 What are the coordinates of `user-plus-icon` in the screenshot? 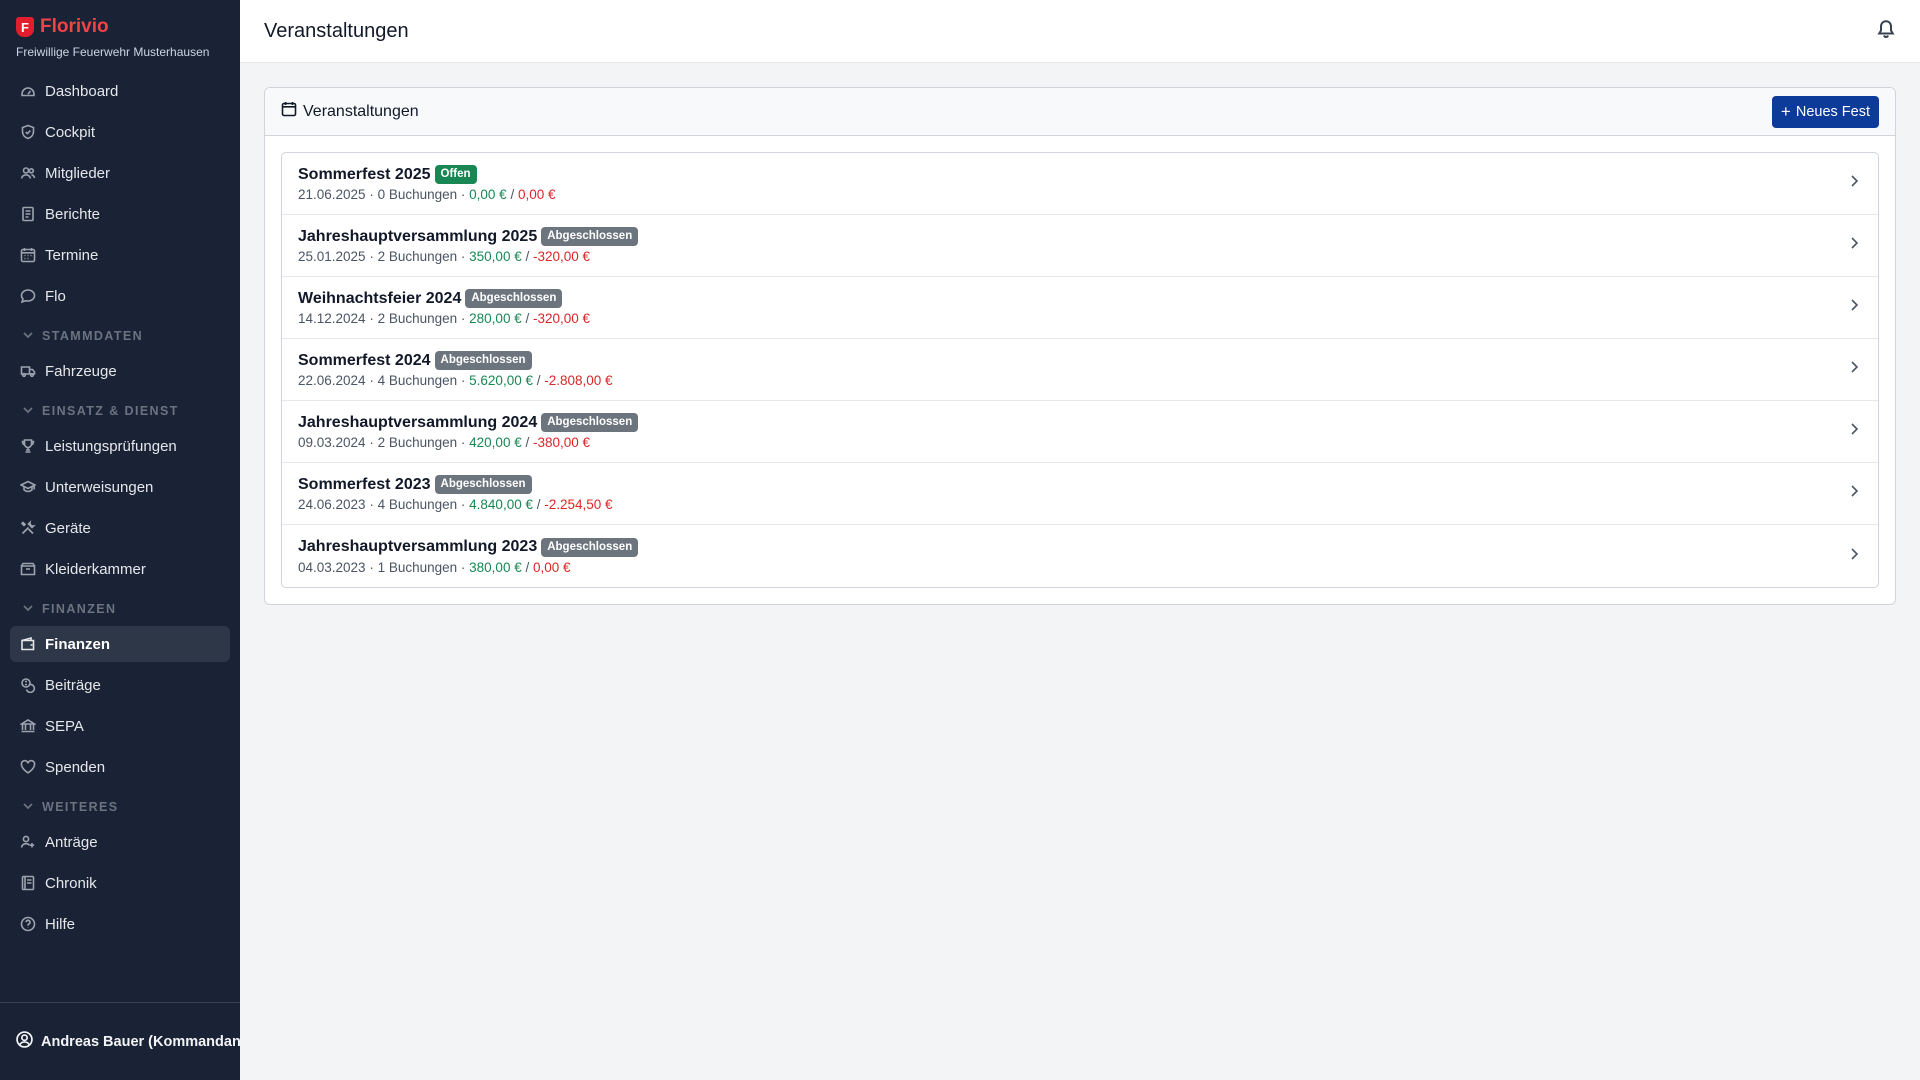 It's located at (28, 842).